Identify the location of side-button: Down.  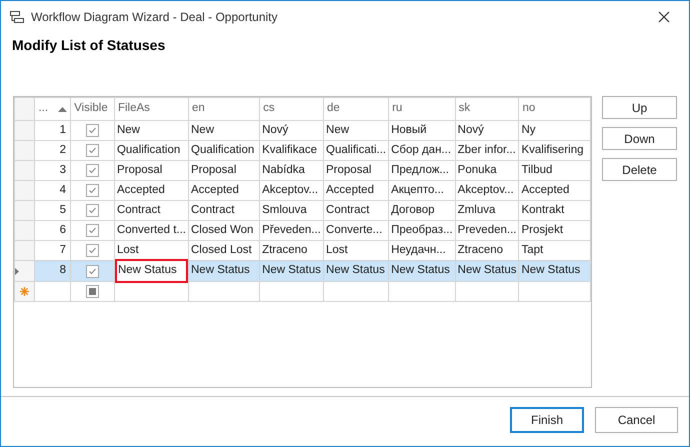
(639, 138).